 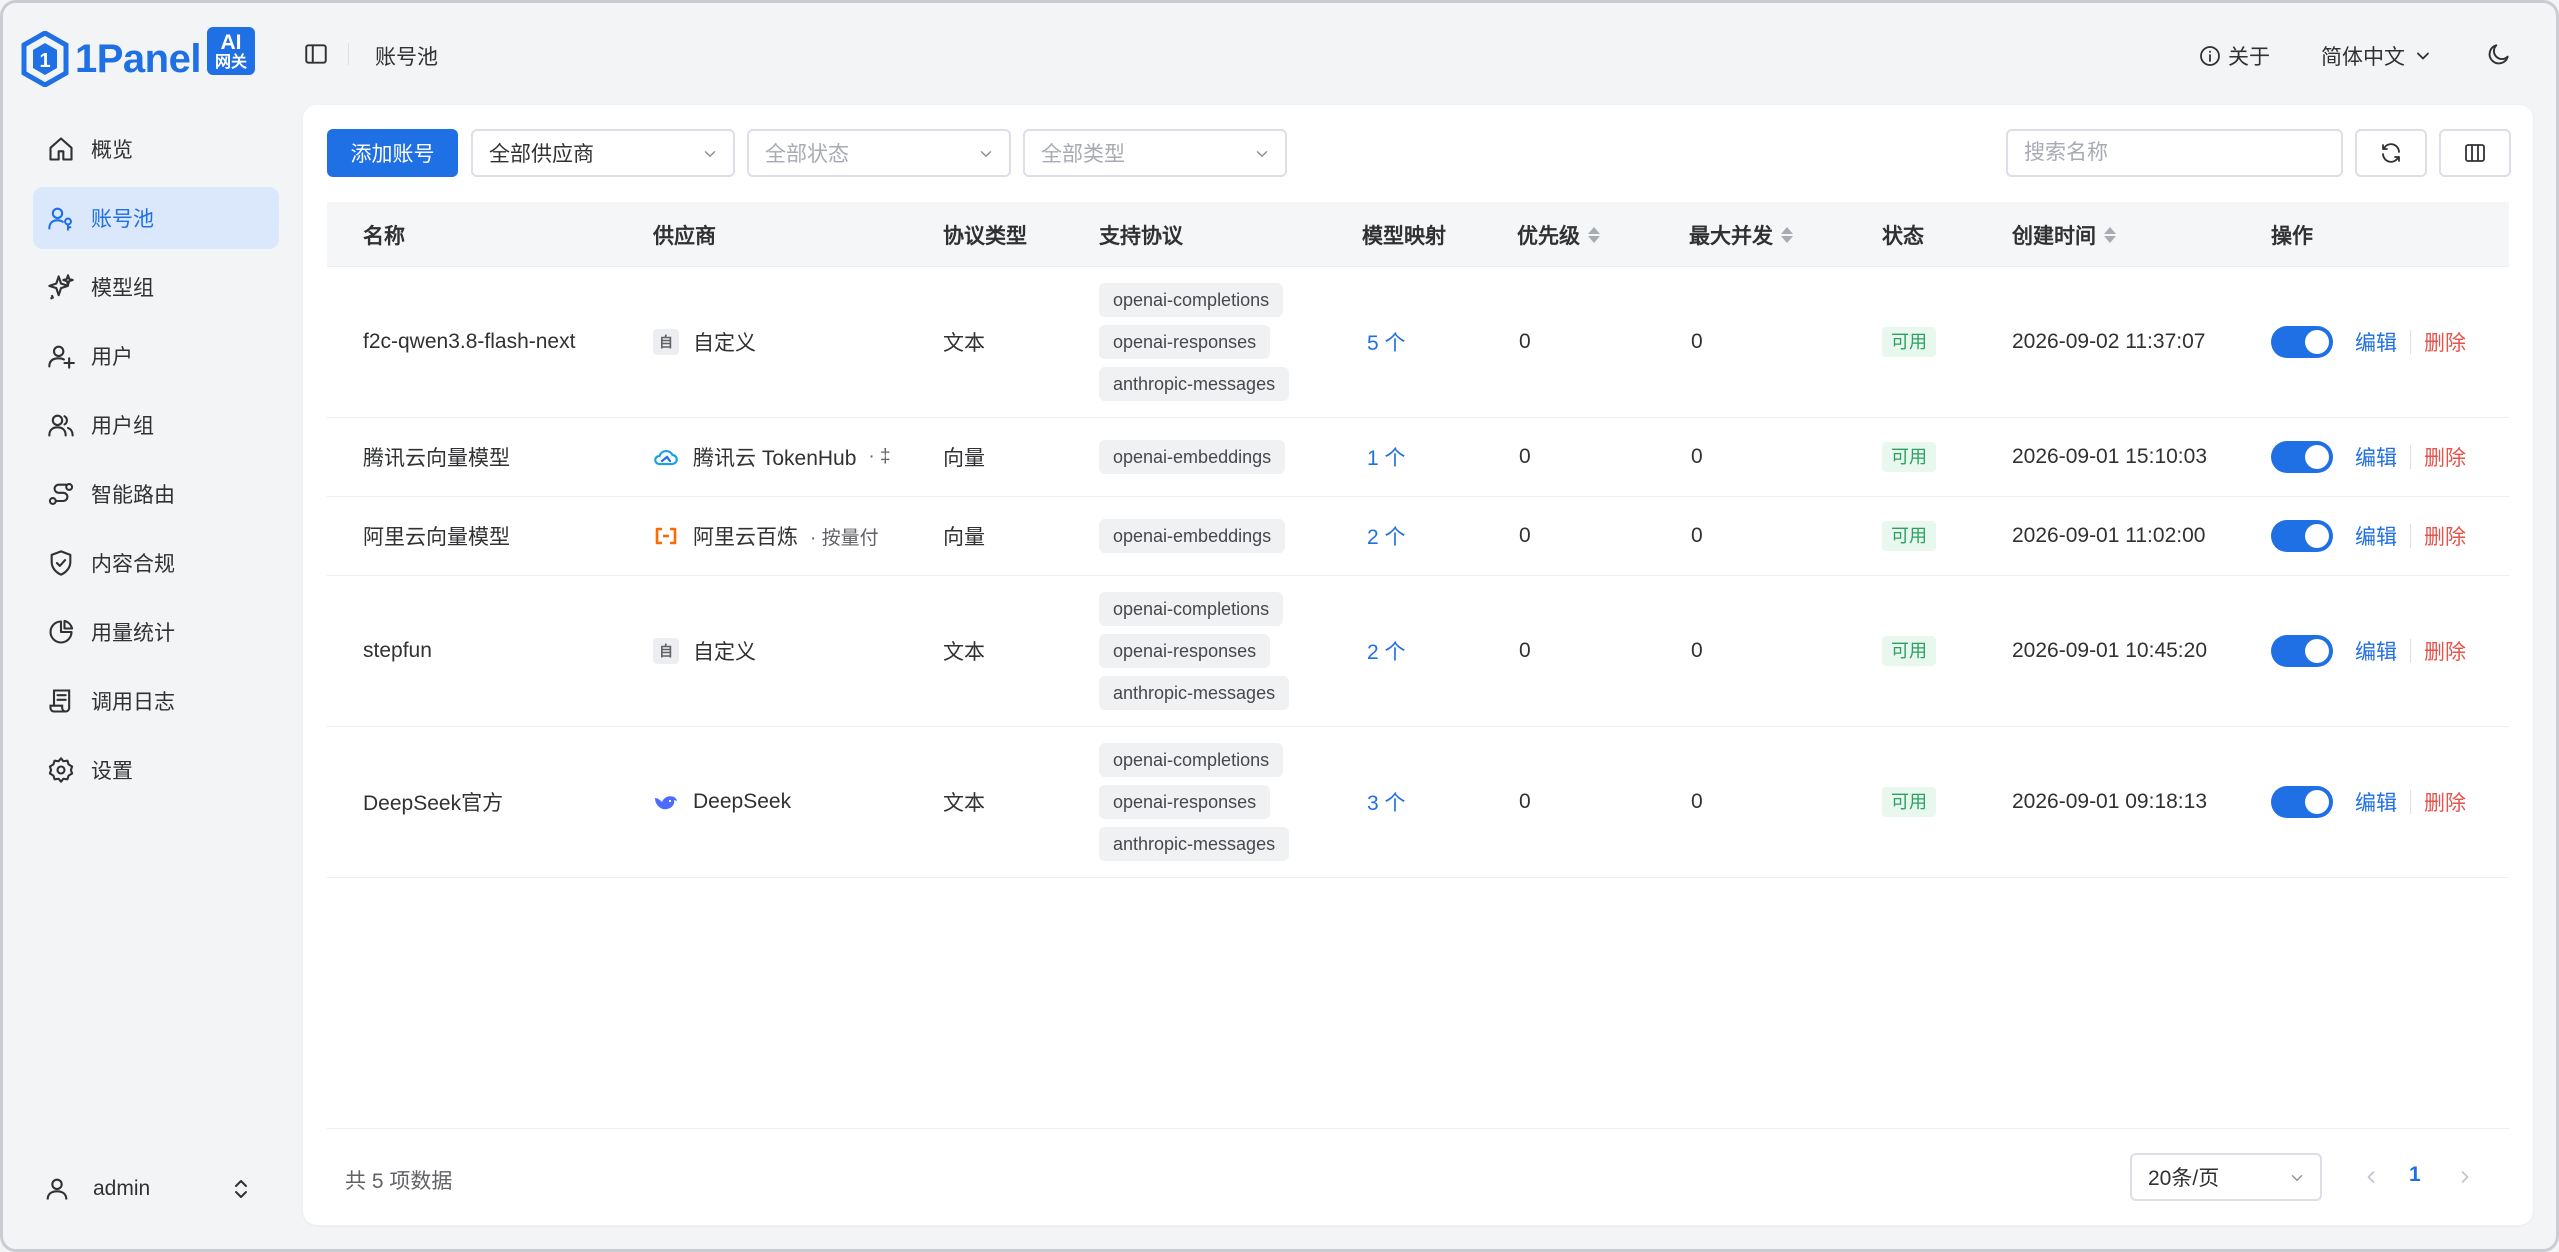 I want to click on sidebar-item-call-logs: 调用日志, so click(x=156, y=701).